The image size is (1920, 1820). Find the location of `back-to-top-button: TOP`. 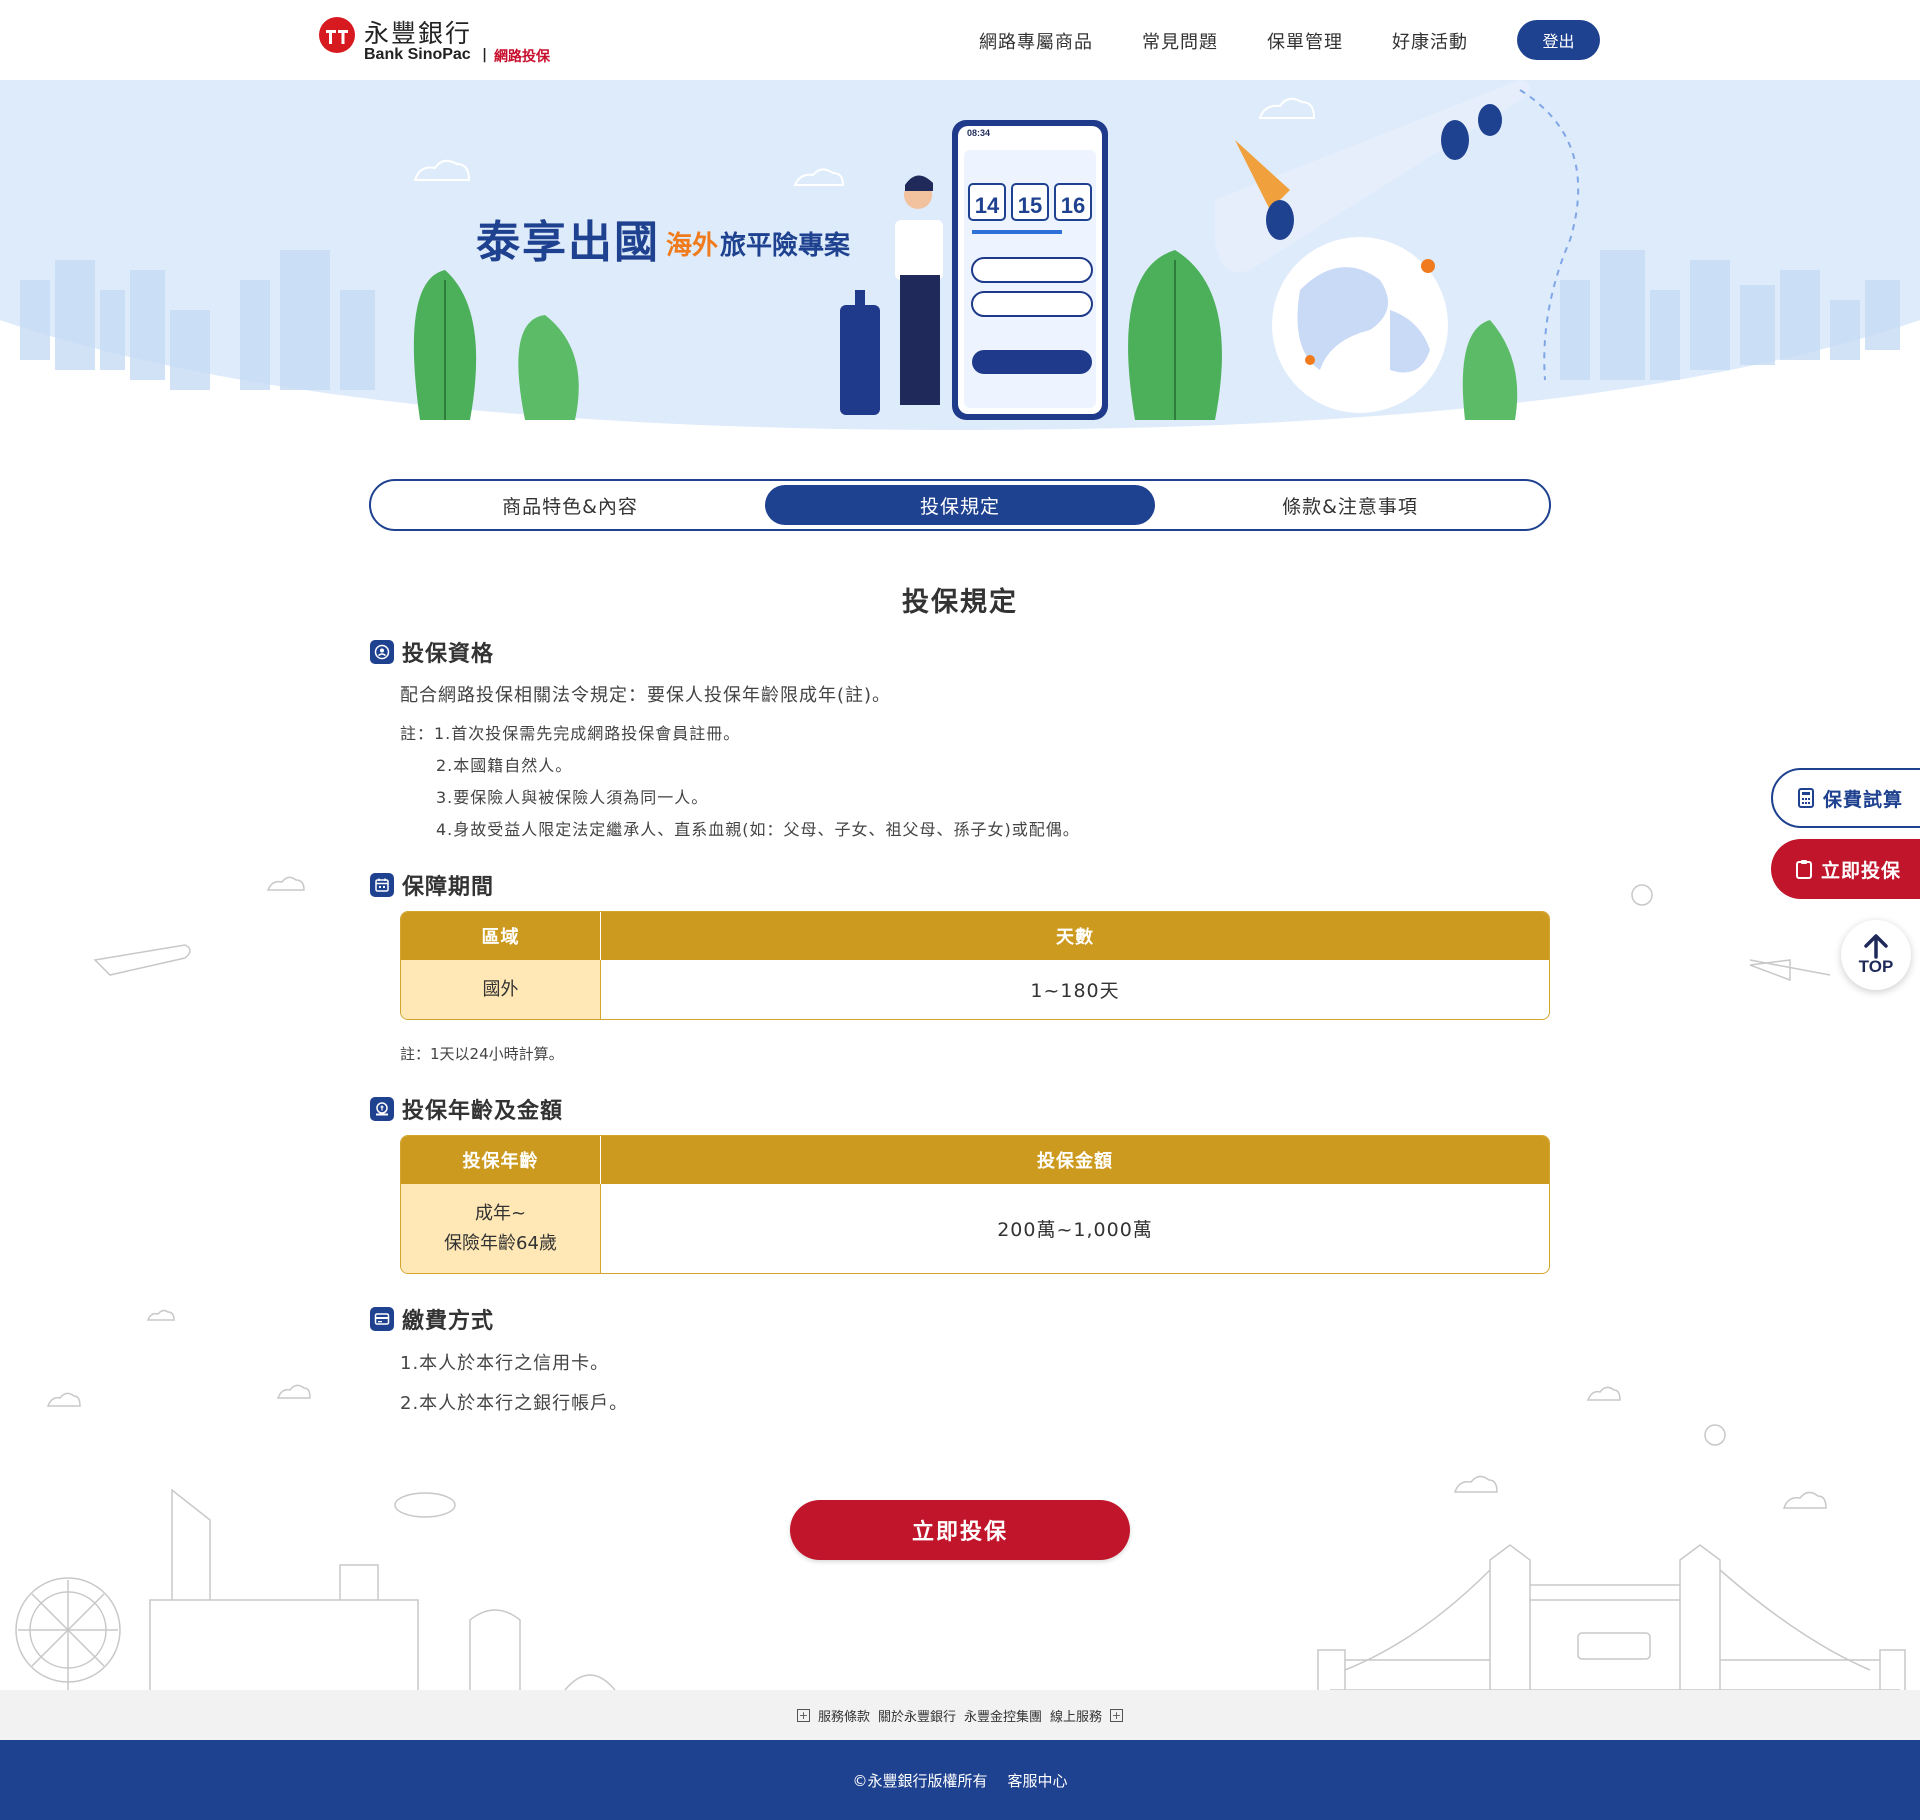

back-to-top-button: TOP is located at coordinates (1876, 955).